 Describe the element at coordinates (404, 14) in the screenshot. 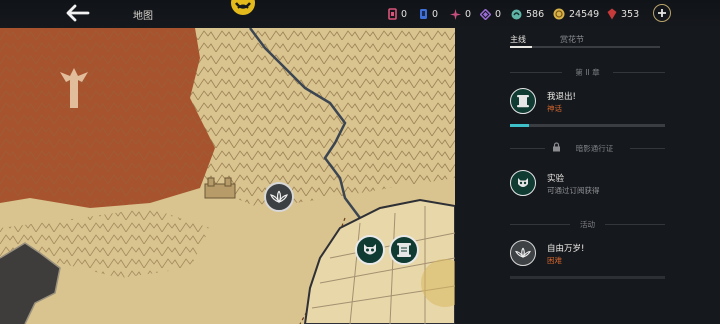

I see `resource-card-value: 0` at that location.